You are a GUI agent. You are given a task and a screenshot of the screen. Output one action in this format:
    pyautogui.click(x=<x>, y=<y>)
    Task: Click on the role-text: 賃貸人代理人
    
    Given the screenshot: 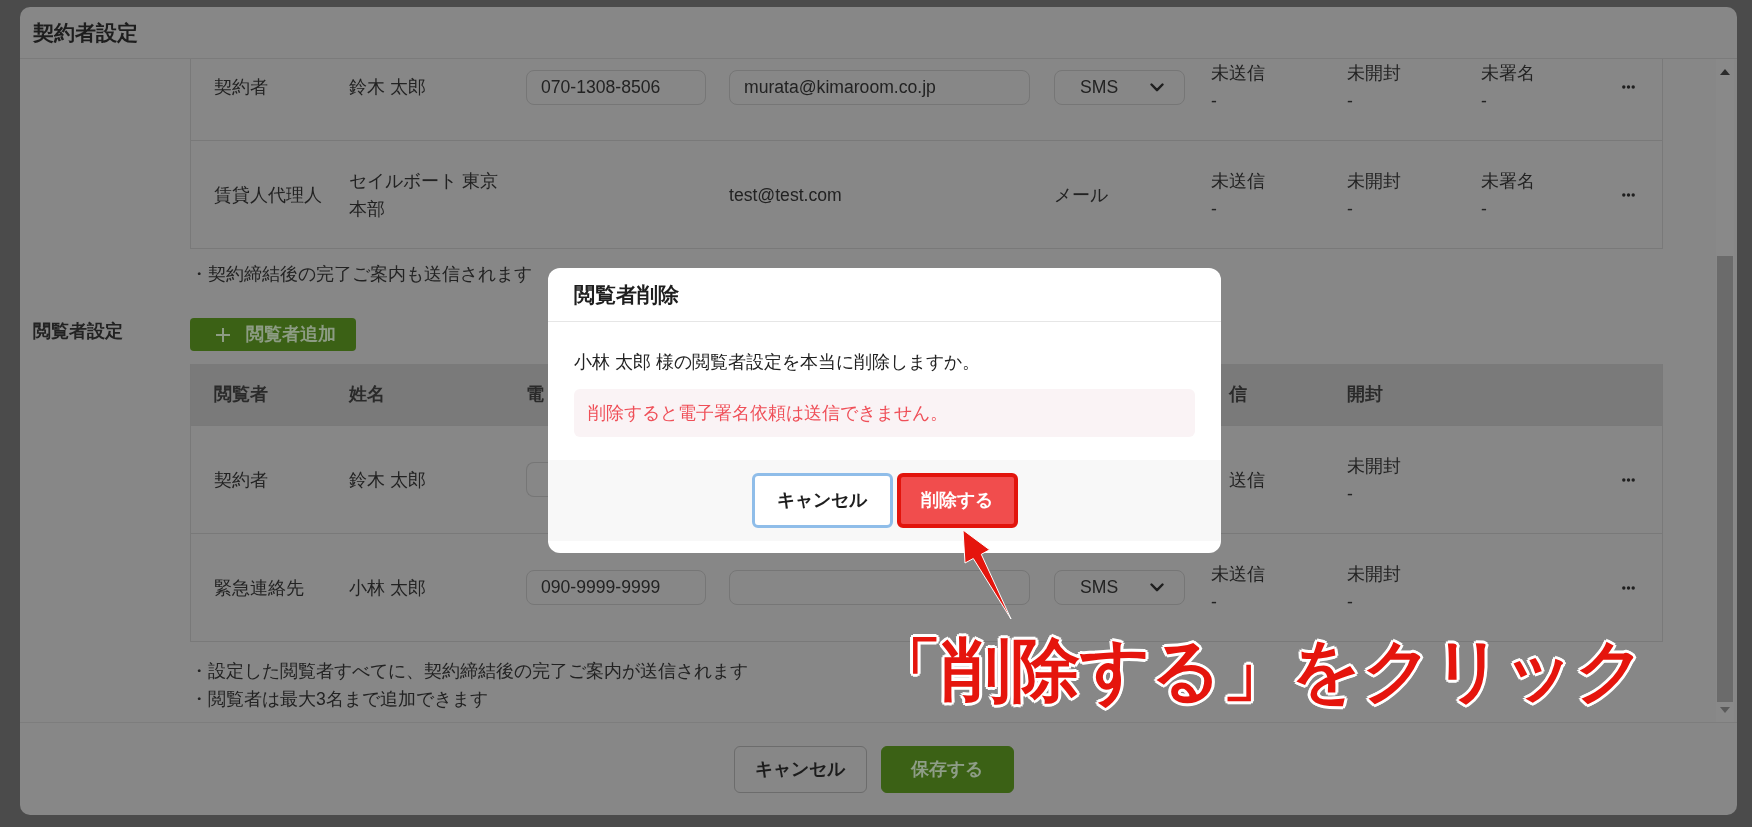 What is the action you would take?
    pyautogui.click(x=268, y=195)
    